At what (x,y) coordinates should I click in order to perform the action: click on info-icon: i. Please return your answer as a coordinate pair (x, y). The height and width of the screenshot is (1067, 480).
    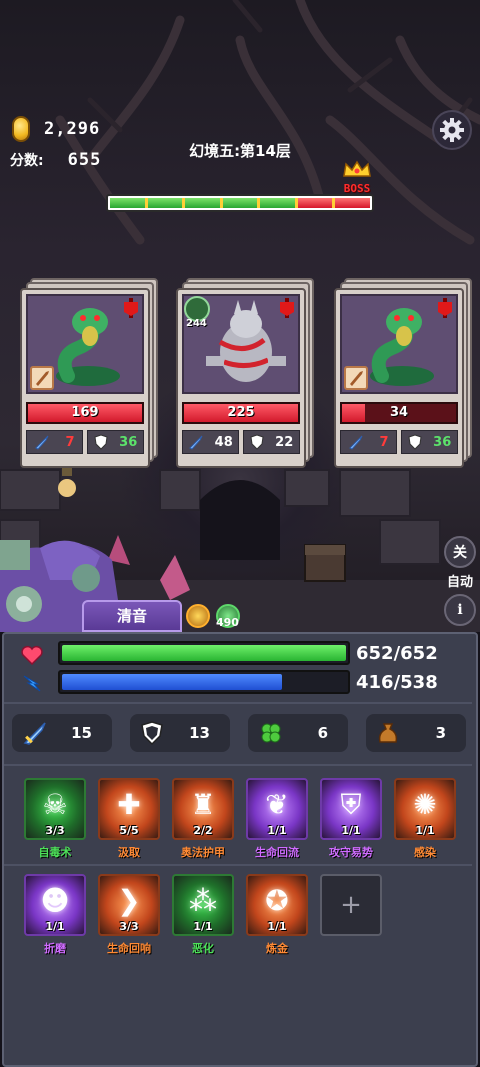
    Looking at the image, I should click on (460, 610).